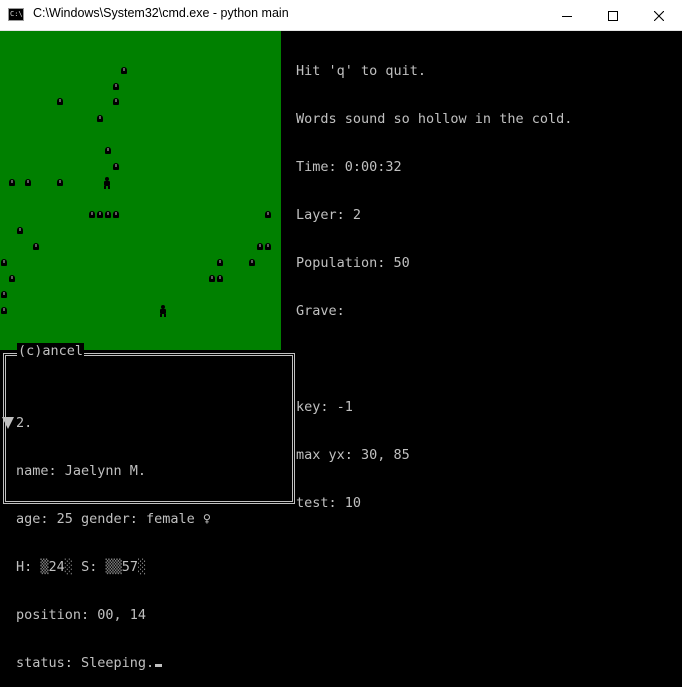  What do you see at coordinates (159, 665) in the screenshot?
I see `text-cursor` at bounding box center [159, 665].